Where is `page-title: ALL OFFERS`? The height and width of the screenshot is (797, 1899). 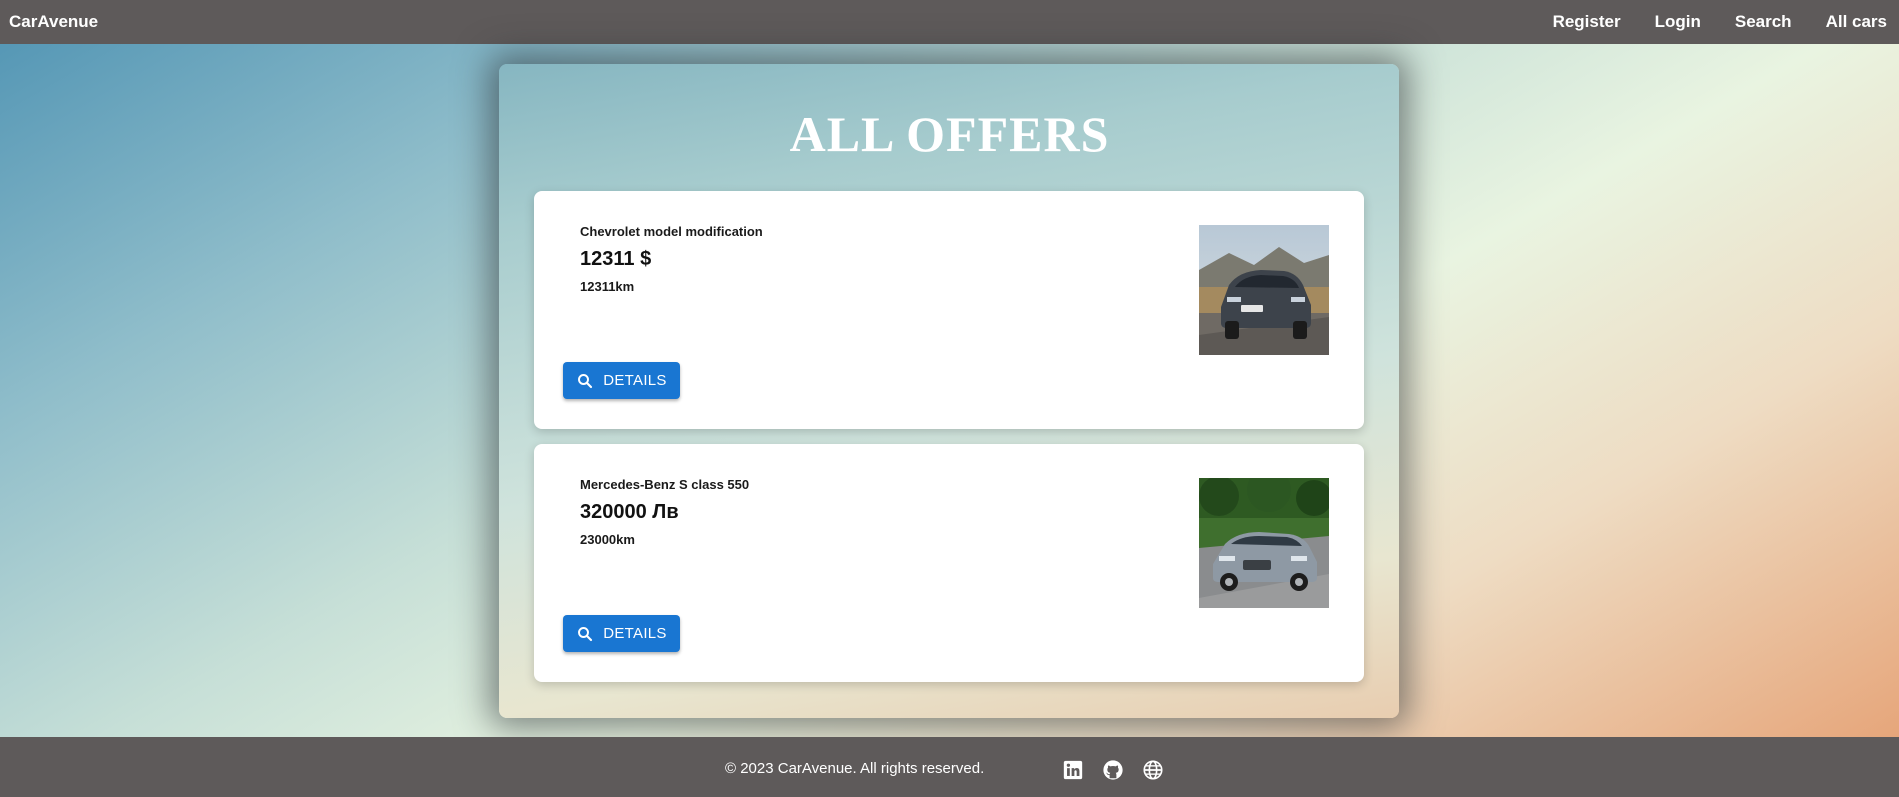 page-title: ALL OFFERS is located at coordinates (949, 134).